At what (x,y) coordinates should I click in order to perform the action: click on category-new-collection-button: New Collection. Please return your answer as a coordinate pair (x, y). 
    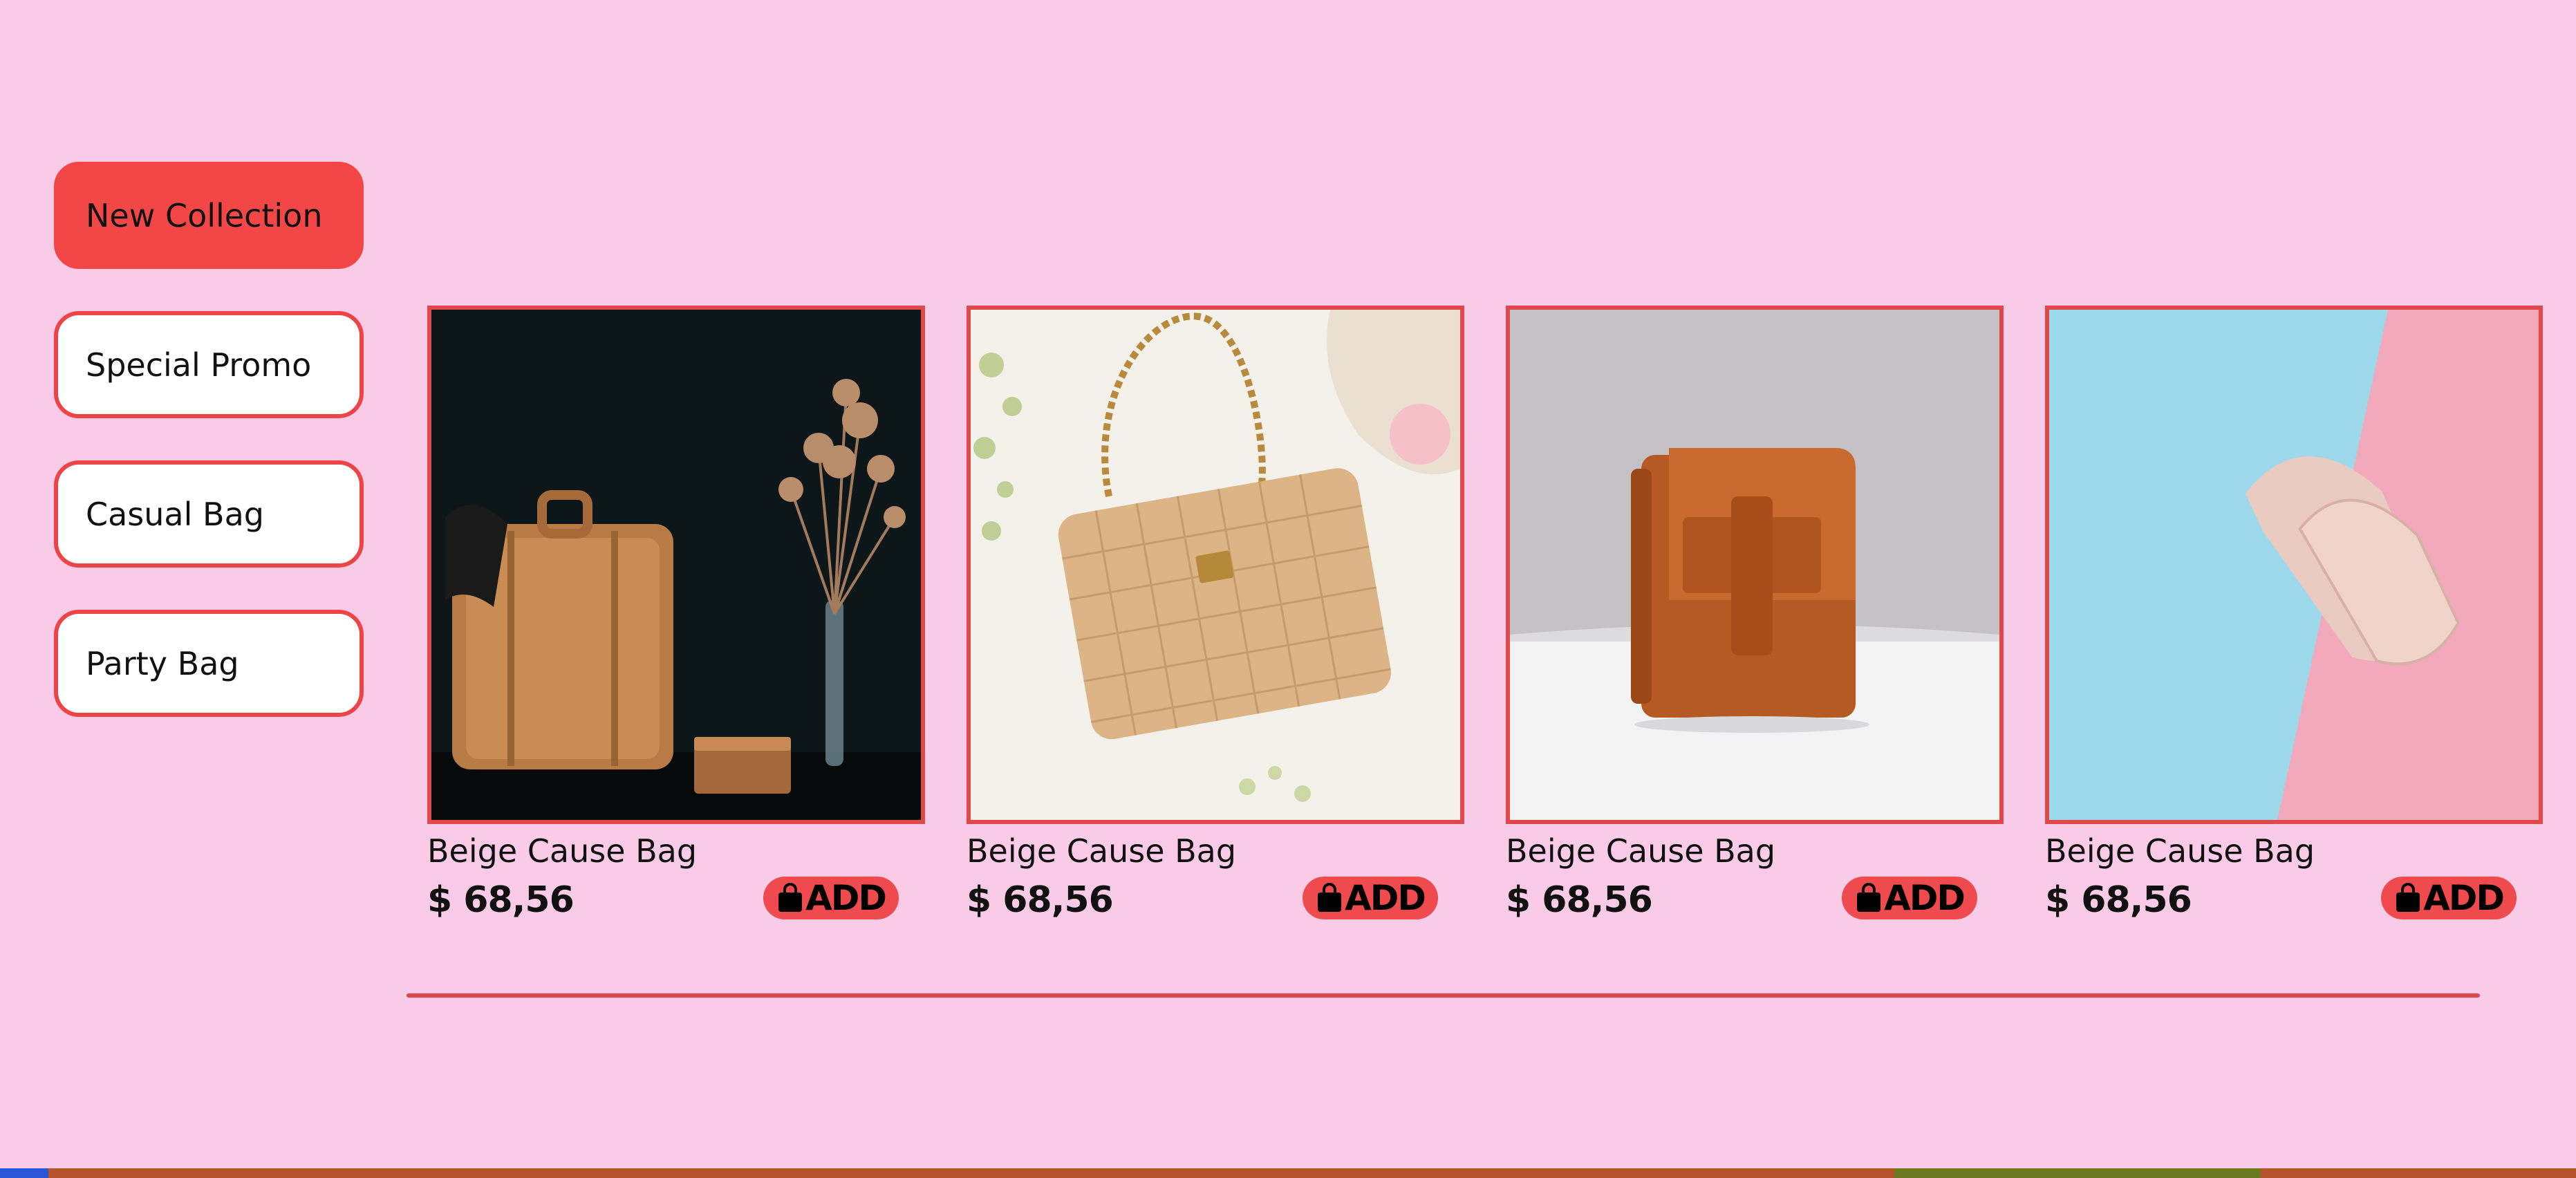
    Looking at the image, I should click on (209, 215).